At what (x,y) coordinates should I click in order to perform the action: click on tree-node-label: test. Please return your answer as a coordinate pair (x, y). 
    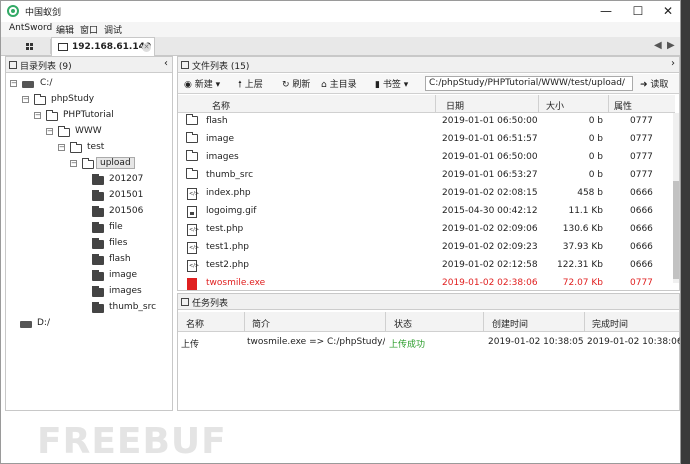
    Looking at the image, I should click on (96, 147).